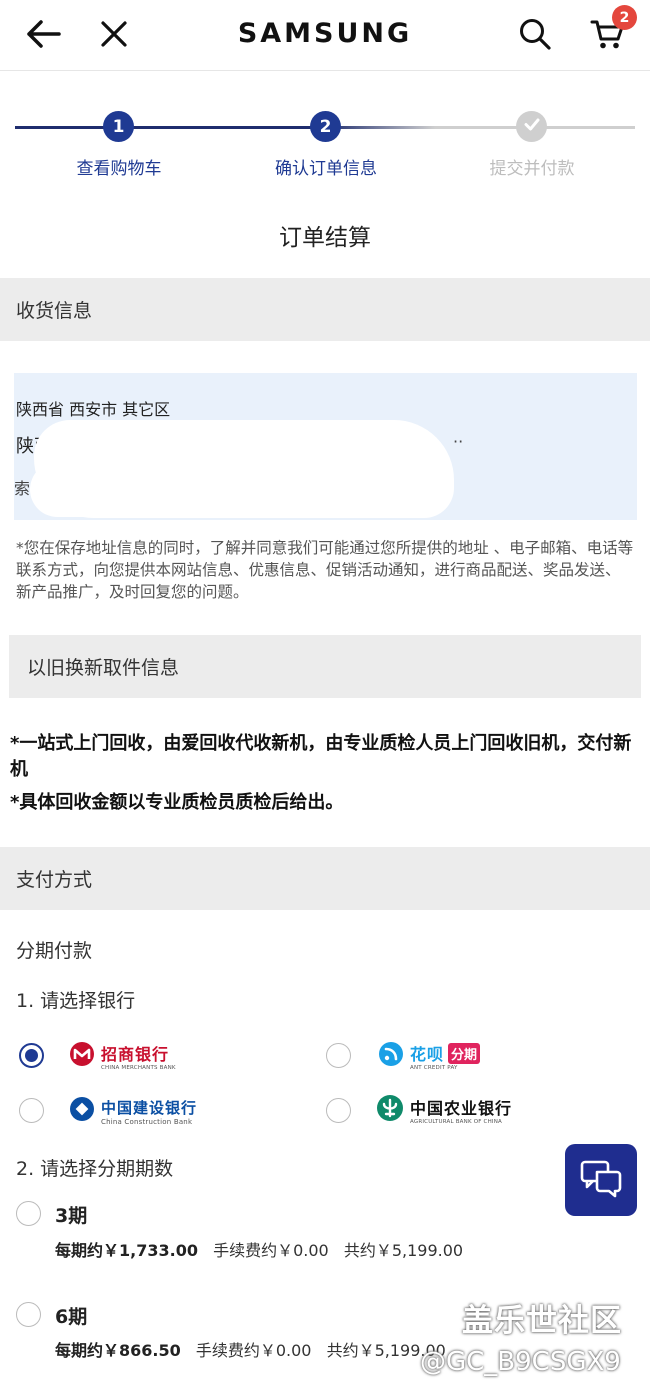  I want to click on search-icon, so click(535, 36).